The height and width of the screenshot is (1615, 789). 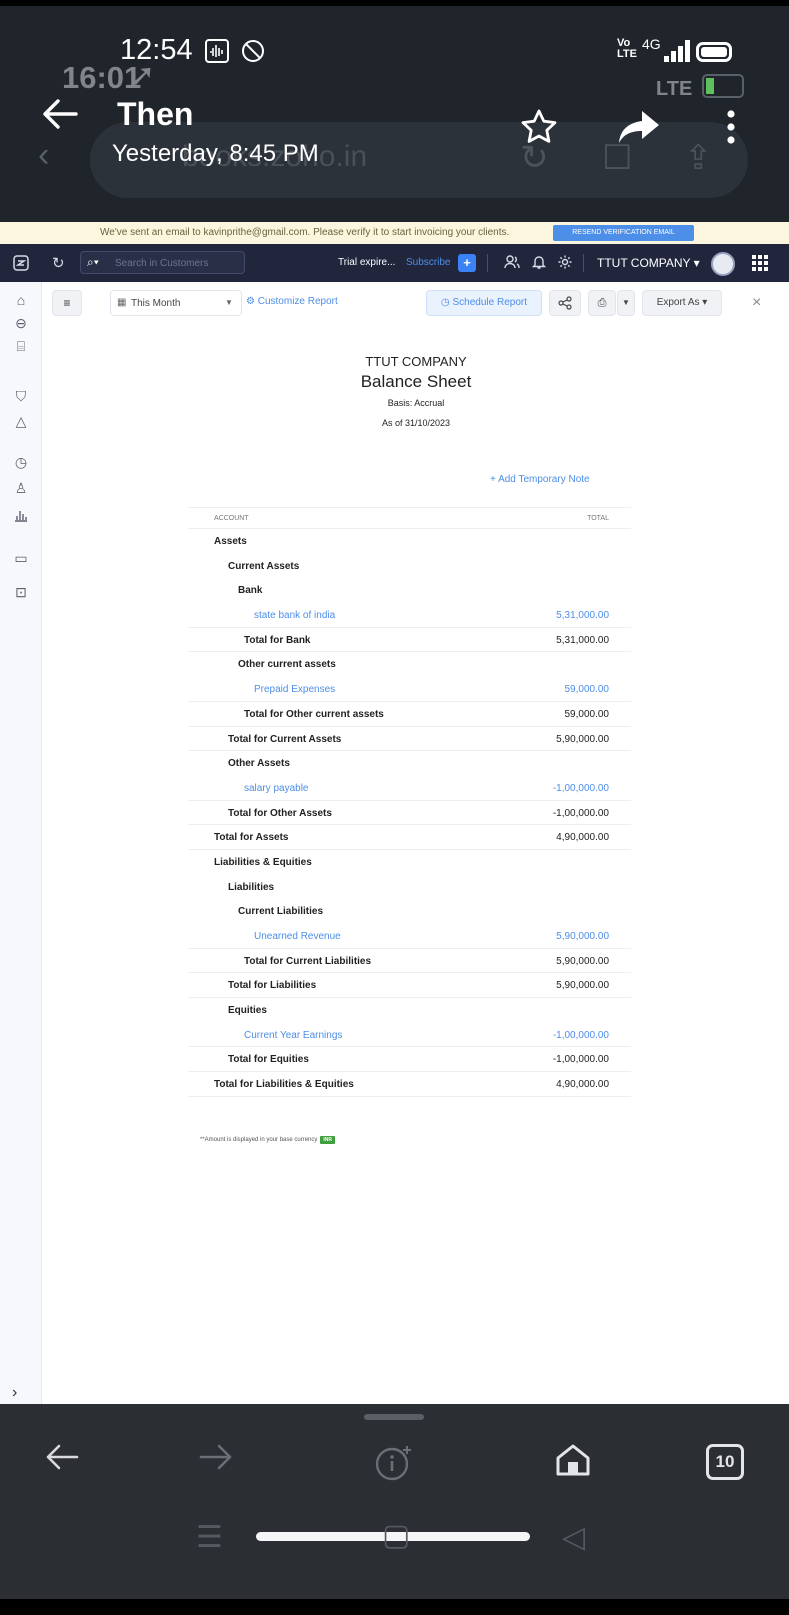 I want to click on home-icon, so click(x=573, y=1463).